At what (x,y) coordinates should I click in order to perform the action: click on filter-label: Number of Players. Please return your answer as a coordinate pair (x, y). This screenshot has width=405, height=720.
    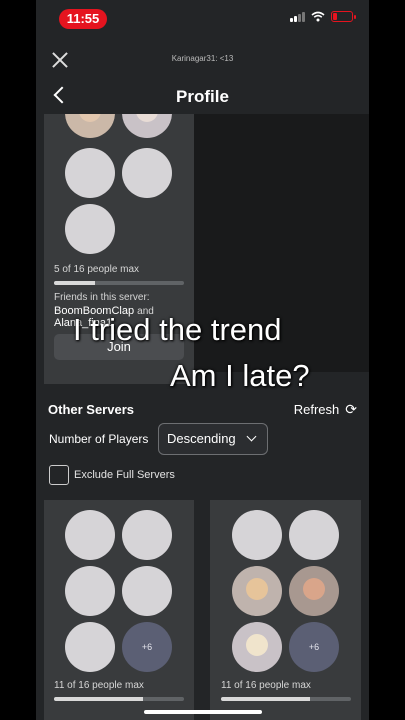
    Looking at the image, I should click on (99, 439).